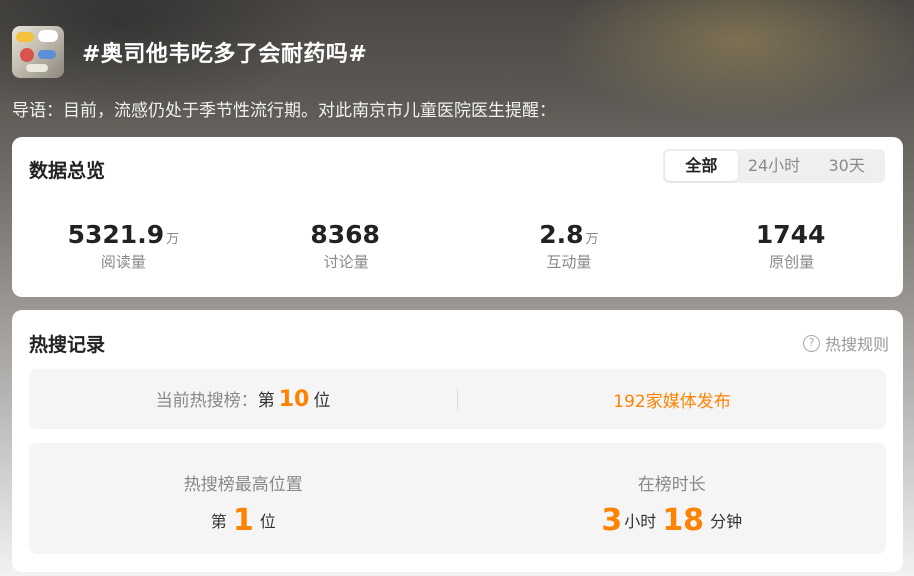  What do you see at coordinates (811, 343) in the screenshot?
I see `question-circle-icon: ?` at bounding box center [811, 343].